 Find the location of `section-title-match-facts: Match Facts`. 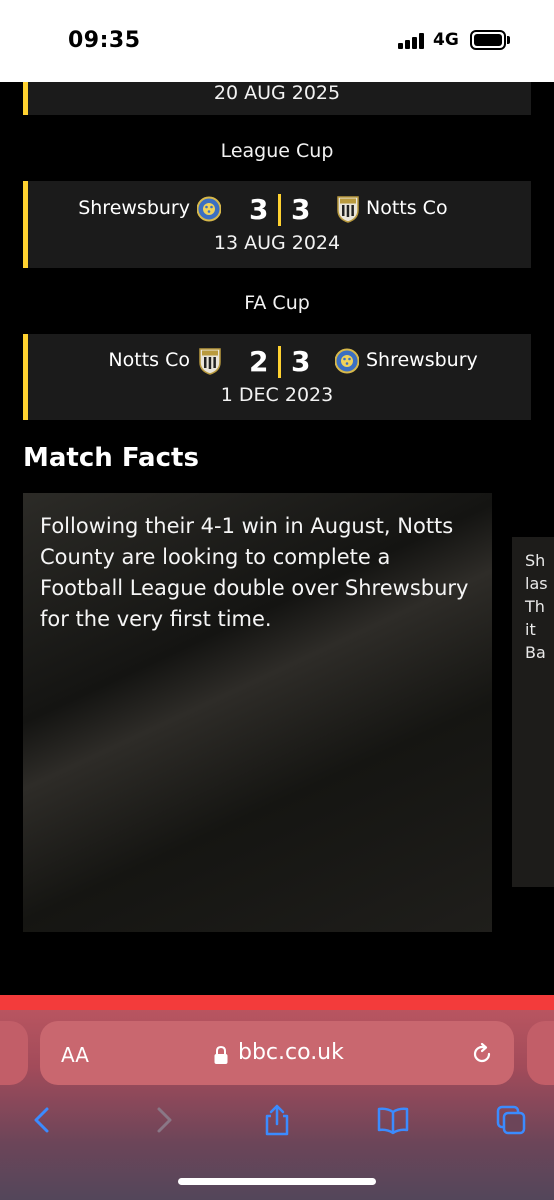

section-title-match-facts: Match Facts is located at coordinates (111, 458).